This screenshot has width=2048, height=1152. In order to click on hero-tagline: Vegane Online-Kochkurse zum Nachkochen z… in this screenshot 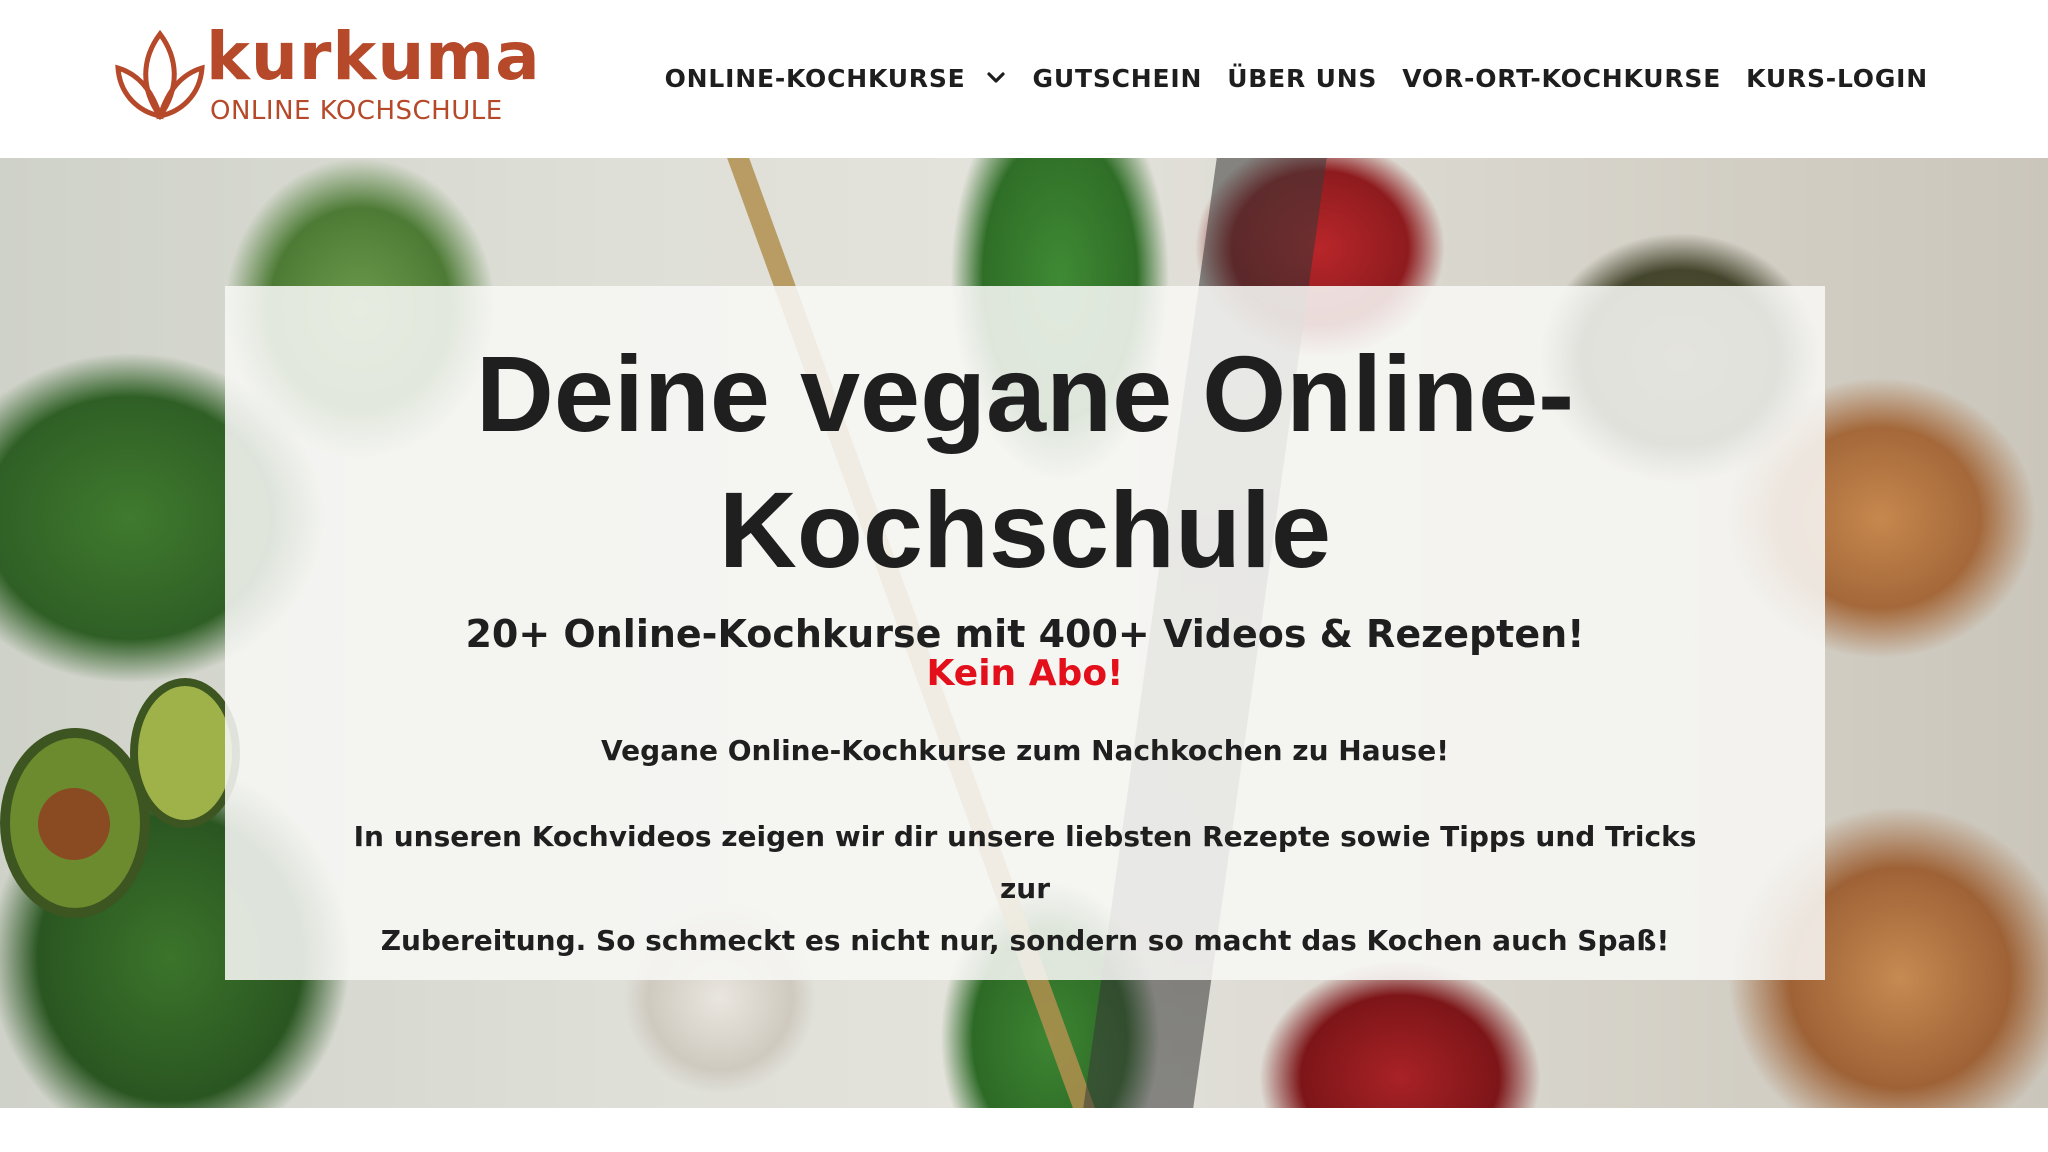, I will do `click(1025, 750)`.